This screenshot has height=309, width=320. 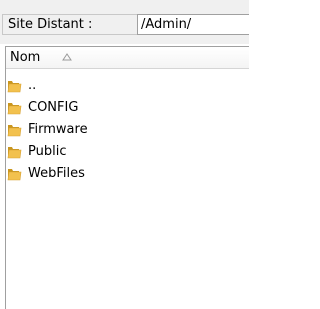 I want to click on list-item-webfiles: WebFiles, so click(x=127, y=174).